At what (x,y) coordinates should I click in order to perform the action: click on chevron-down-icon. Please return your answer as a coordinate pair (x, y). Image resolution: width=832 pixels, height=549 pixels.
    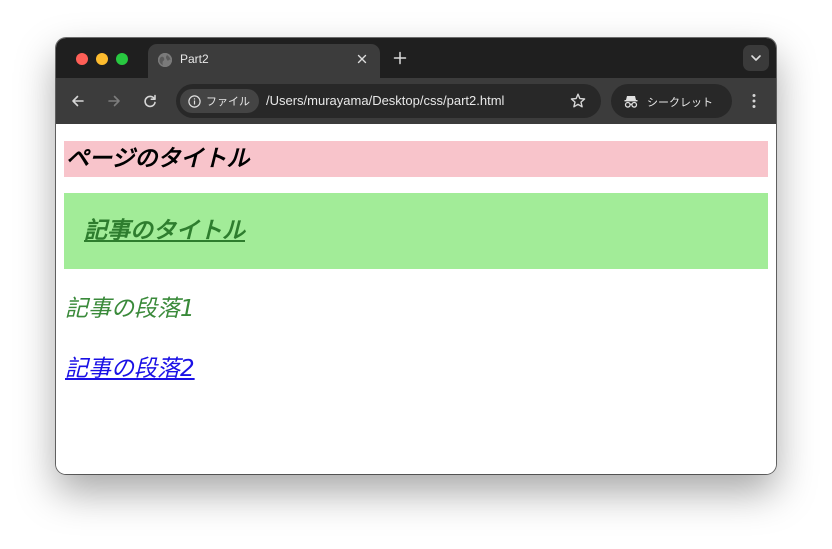
    Looking at the image, I should click on (756, 58).